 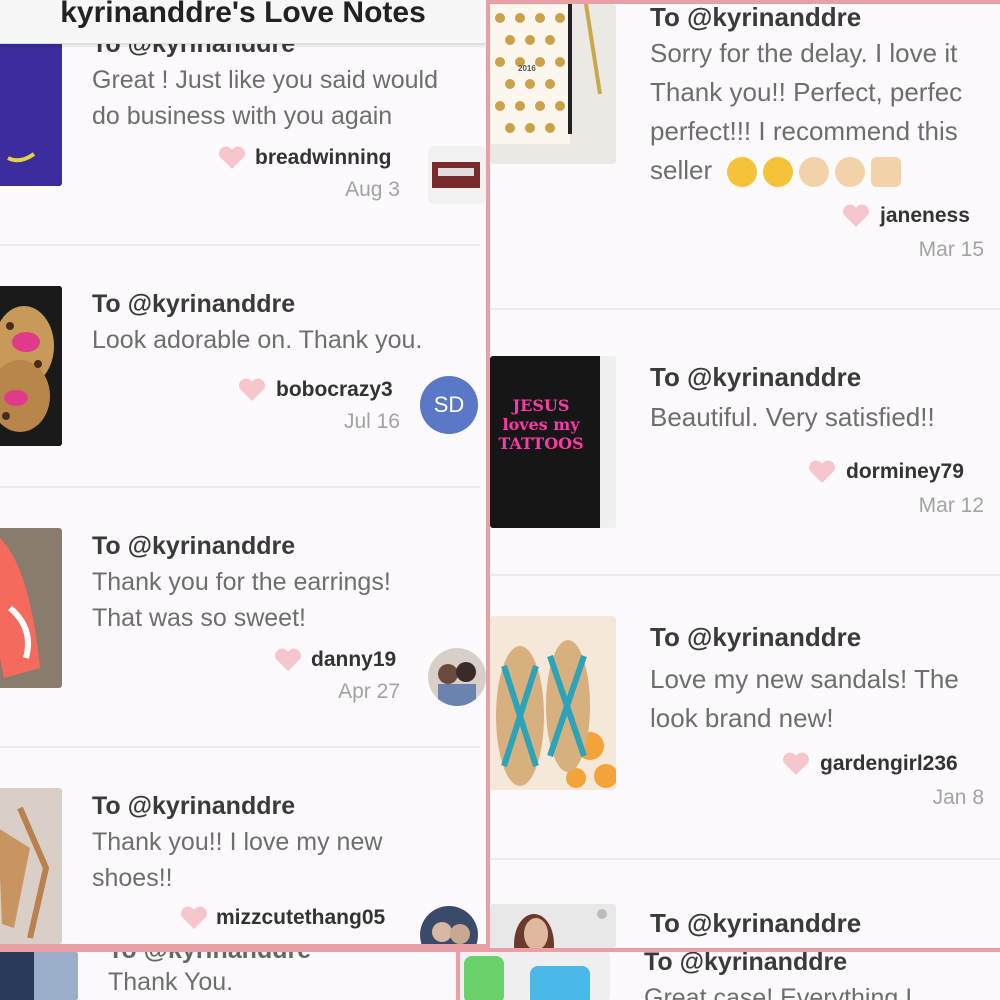 What do you see at coordinates (199, 618) in the screenshot?
I see `note-message-line: That was so sweet!` at bounding box center [199, 618].